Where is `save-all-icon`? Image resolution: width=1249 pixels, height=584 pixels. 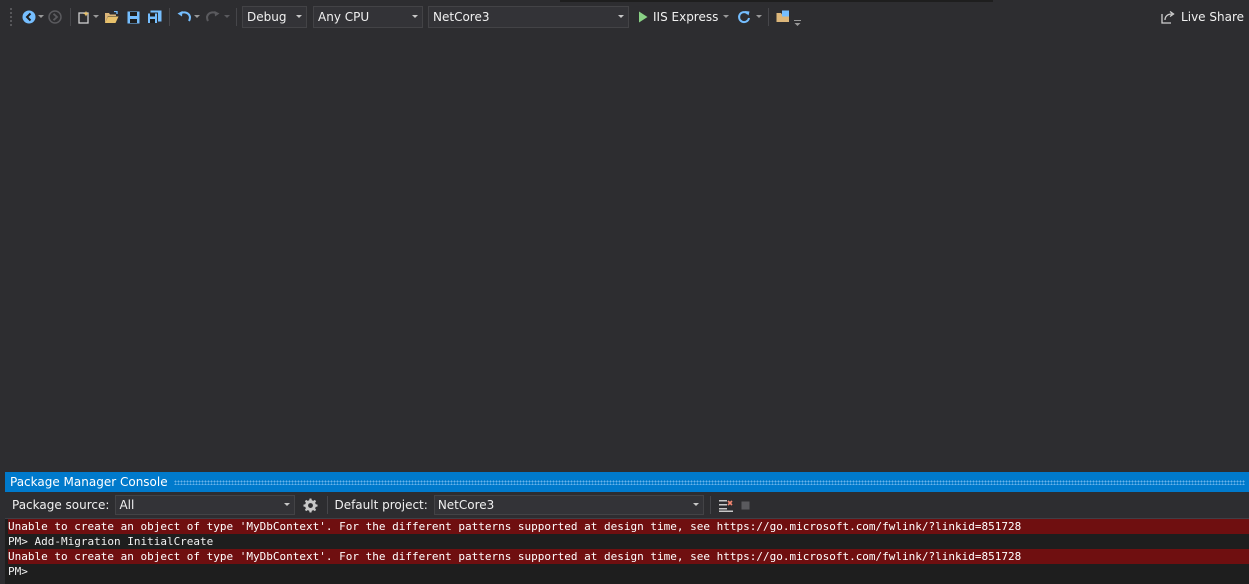
save-all-icon is located at coordinates (153, 17).